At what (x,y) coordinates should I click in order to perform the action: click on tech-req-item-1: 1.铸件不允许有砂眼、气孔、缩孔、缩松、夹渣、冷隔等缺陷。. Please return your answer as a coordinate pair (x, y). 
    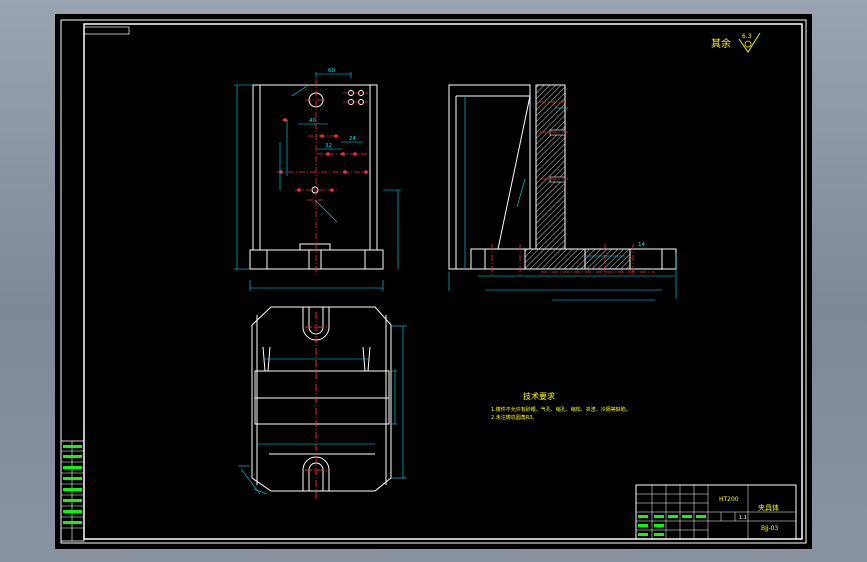
    Looking at the image, I should click on (561, 409).